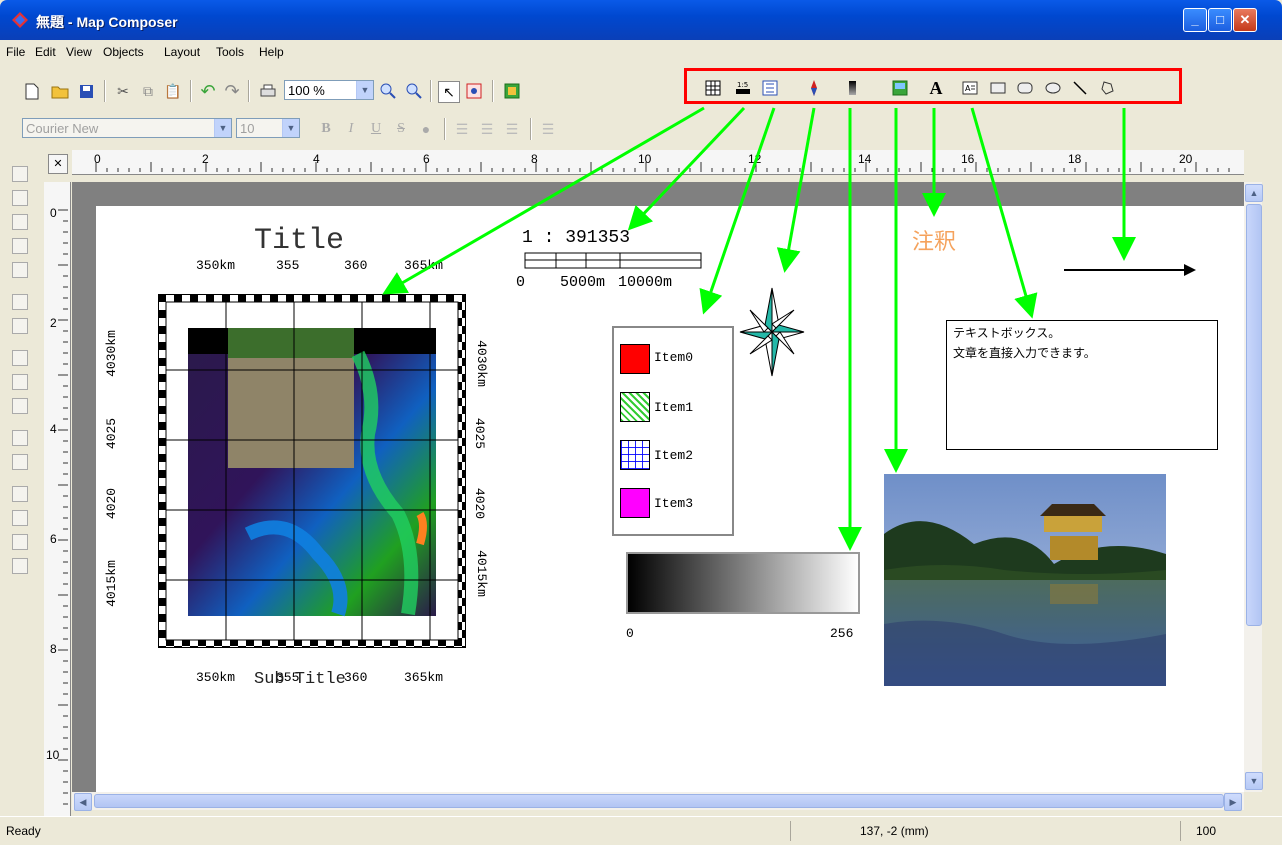 This screenshot has height=845, width=1282. Describe the element at coordinates (86, 91) in the screenshot. I see `save-icon` at that location.